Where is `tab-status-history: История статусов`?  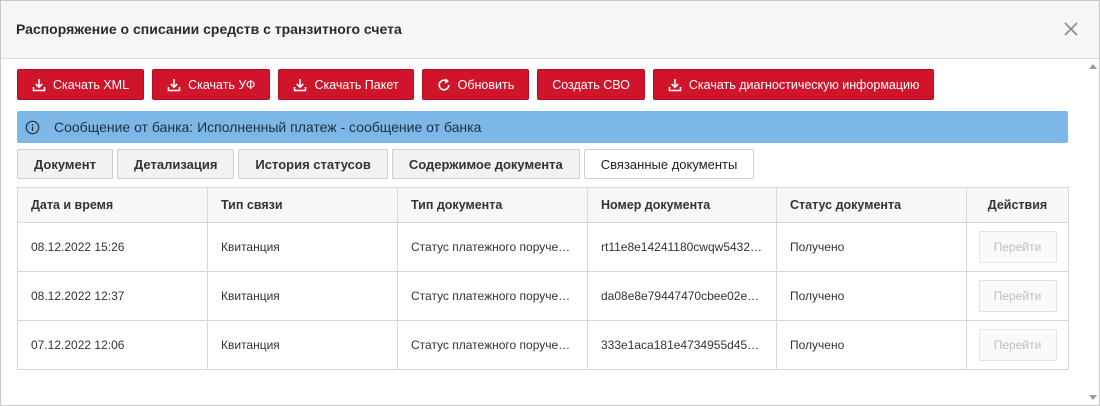
tab-status-history: История статусов is located at coordinates (313, 164).